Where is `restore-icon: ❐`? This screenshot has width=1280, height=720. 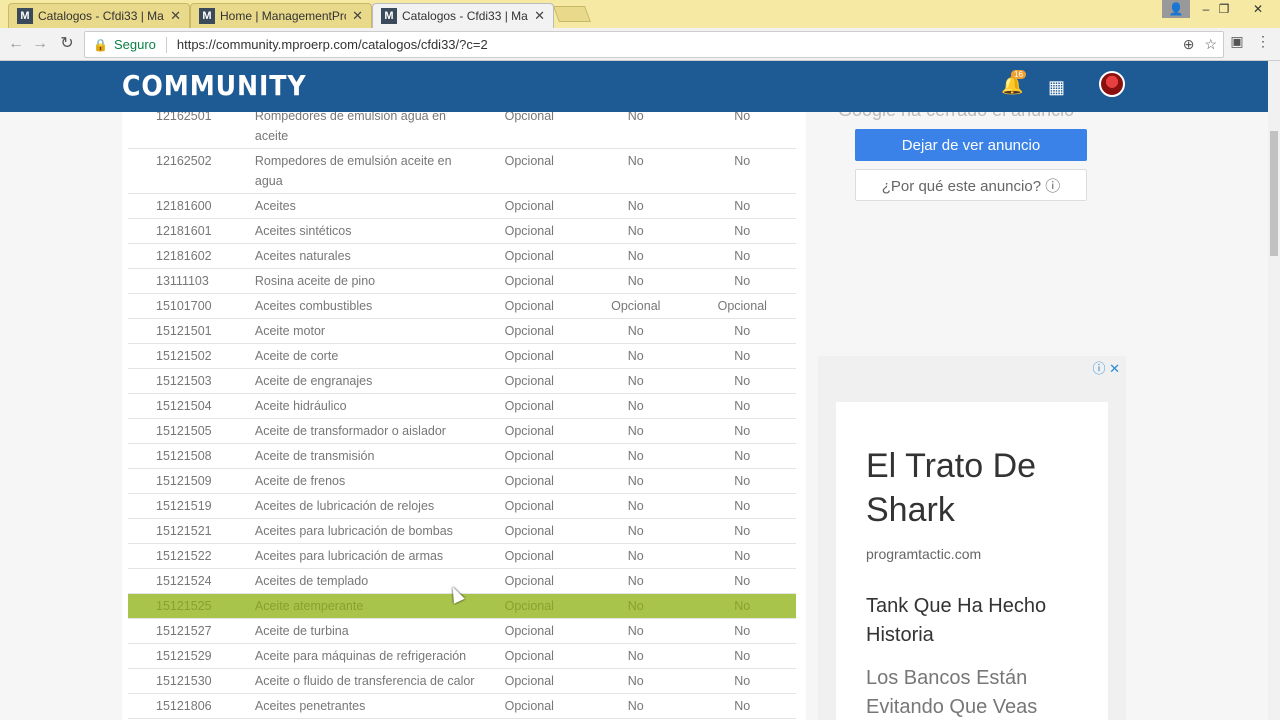 restore-icon: ❐ is located at coordinates (1224, 9).